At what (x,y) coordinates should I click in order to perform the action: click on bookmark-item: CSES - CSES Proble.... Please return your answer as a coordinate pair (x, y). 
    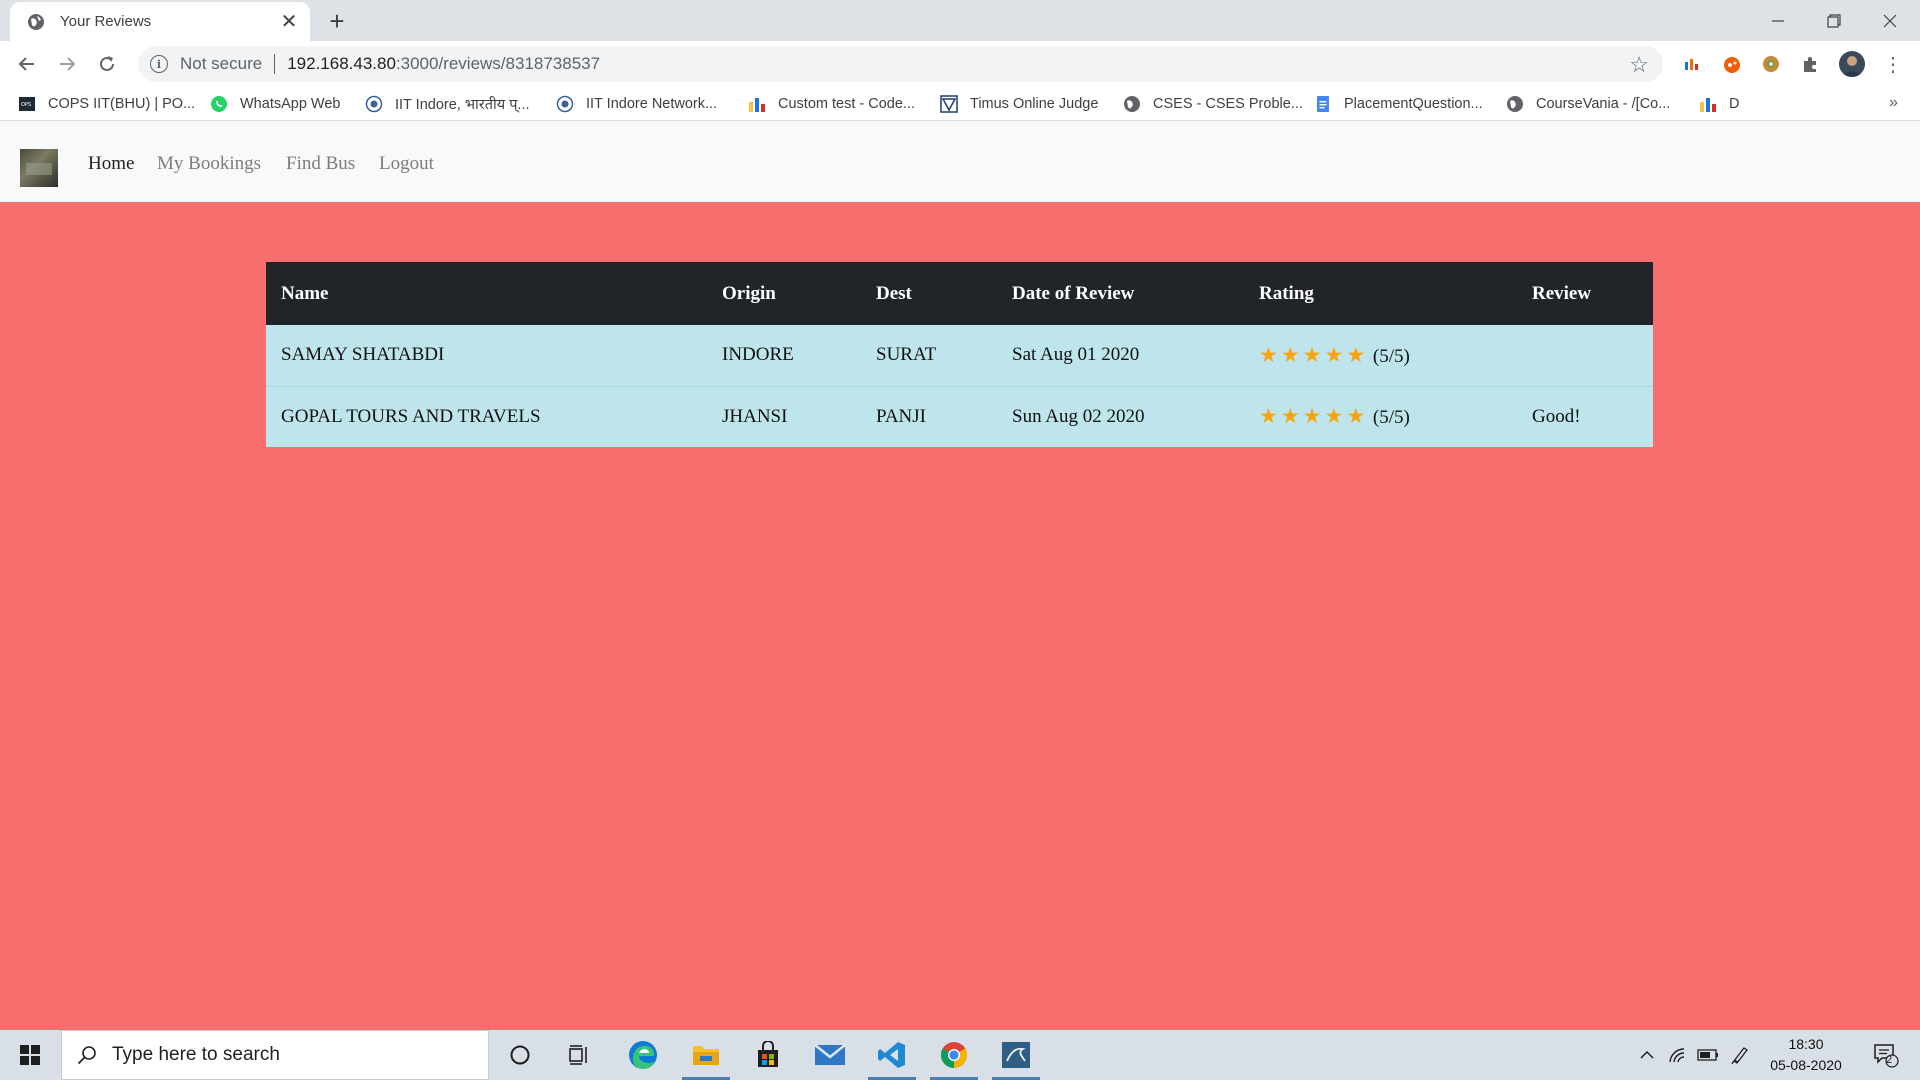
    Looking at the image, I should click on (1213, 104).